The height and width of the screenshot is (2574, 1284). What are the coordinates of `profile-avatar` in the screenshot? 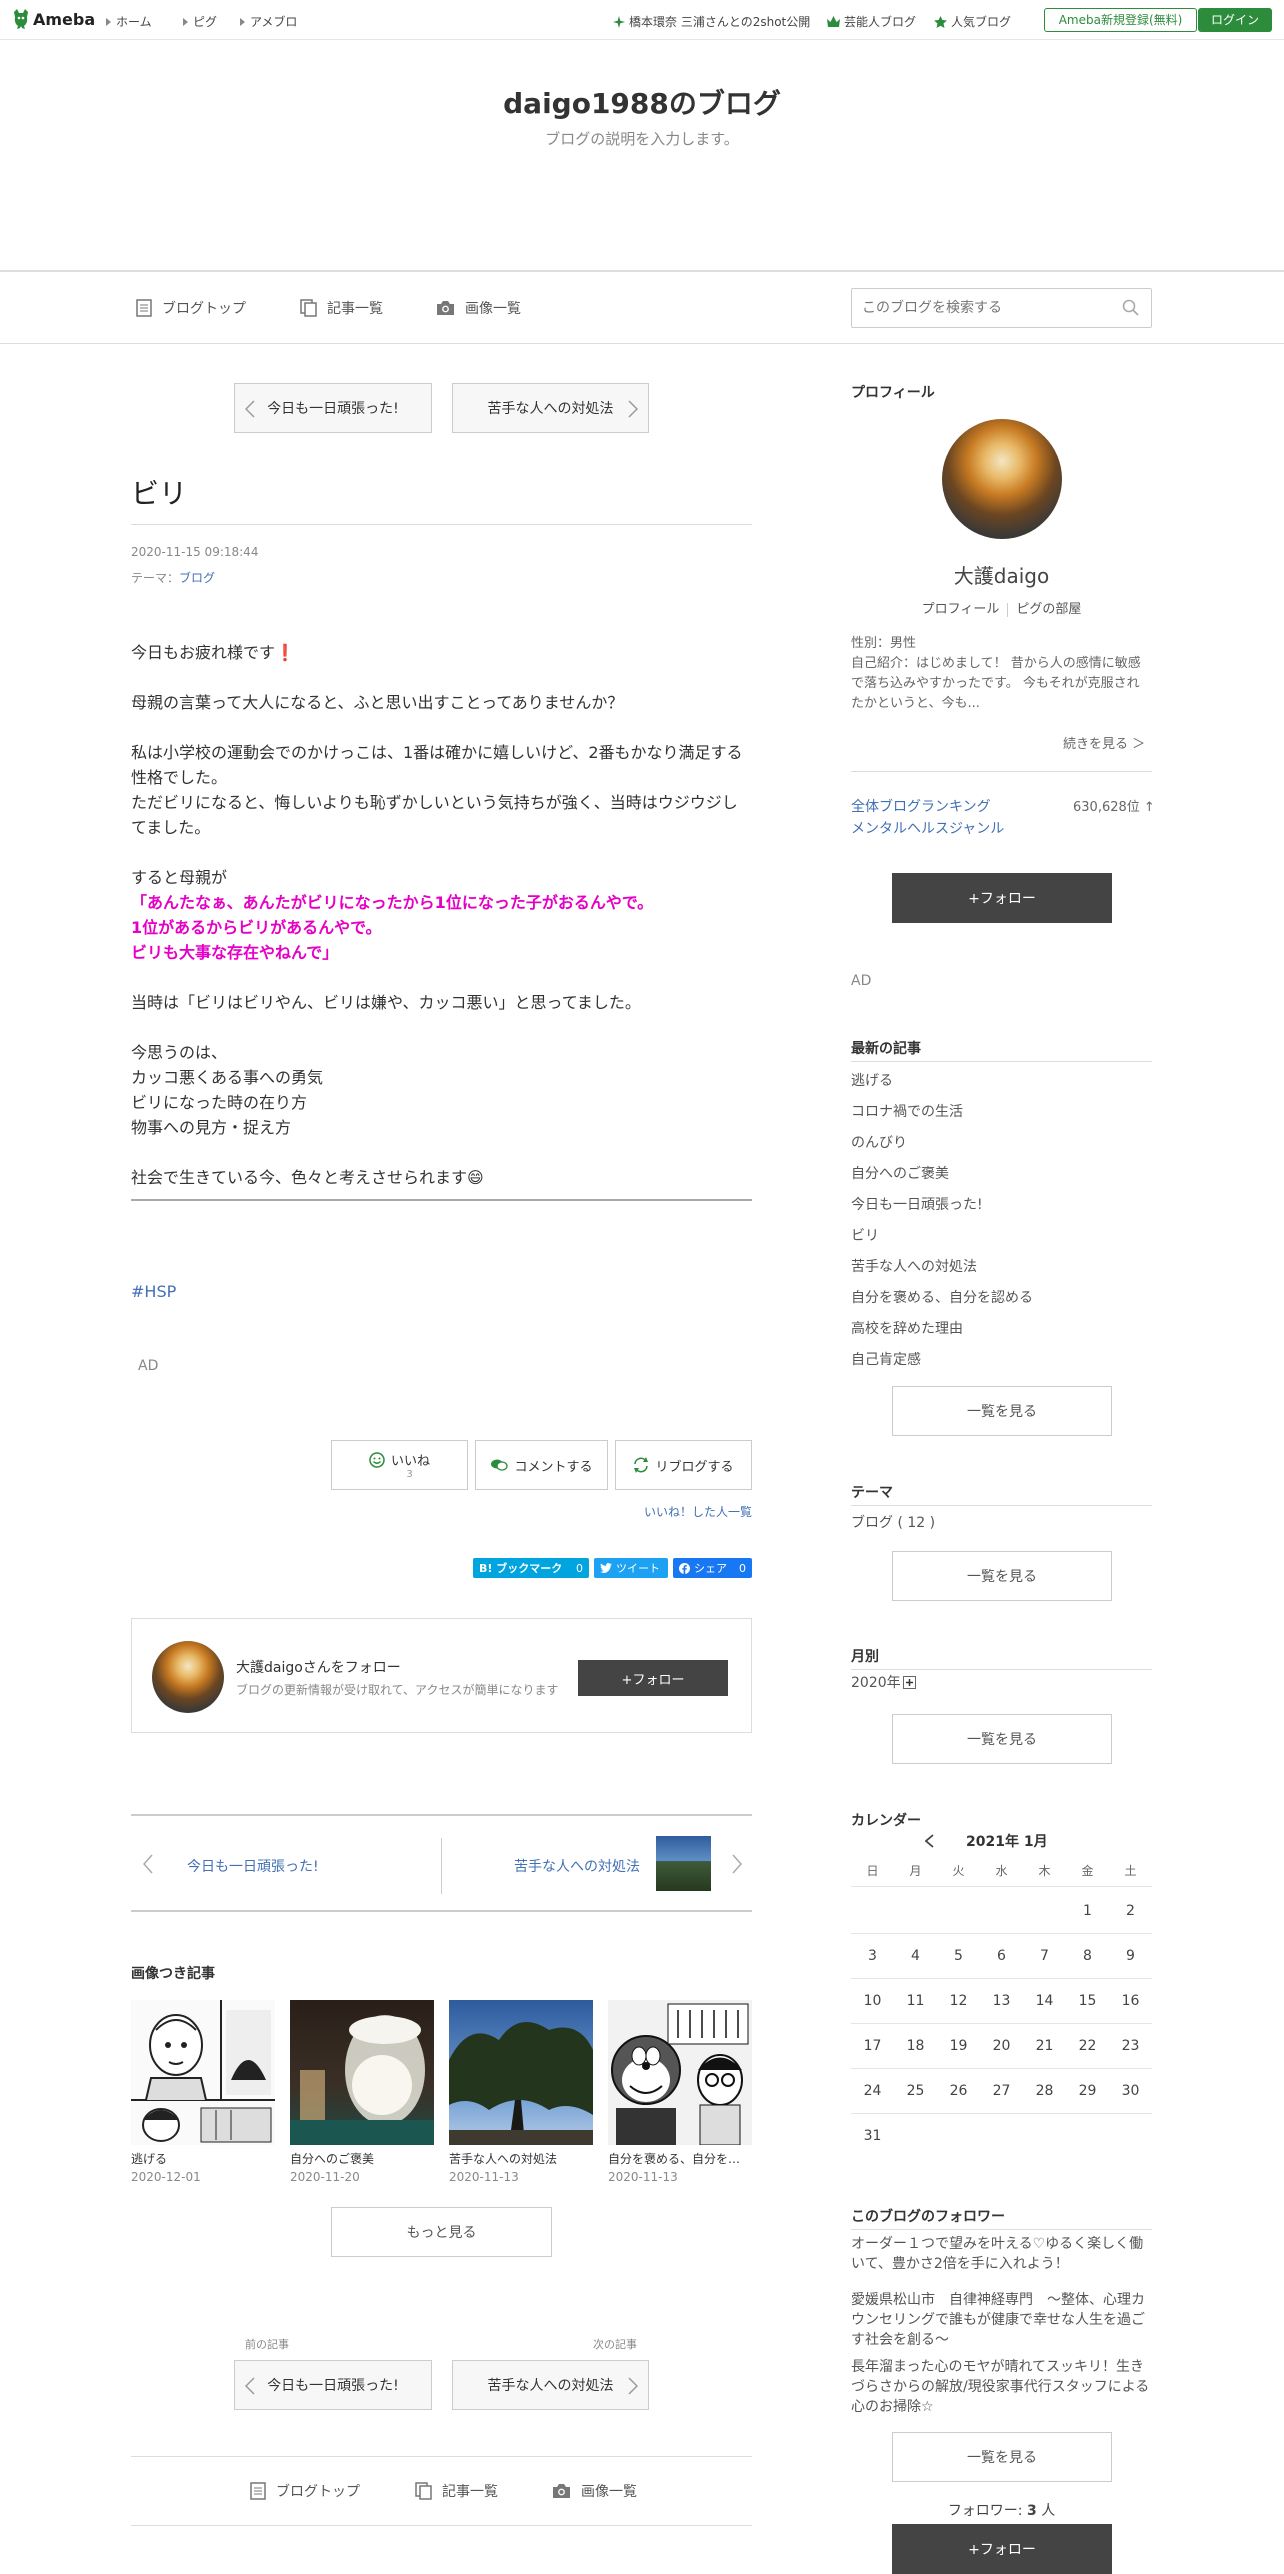 It's located at (1002, 479).